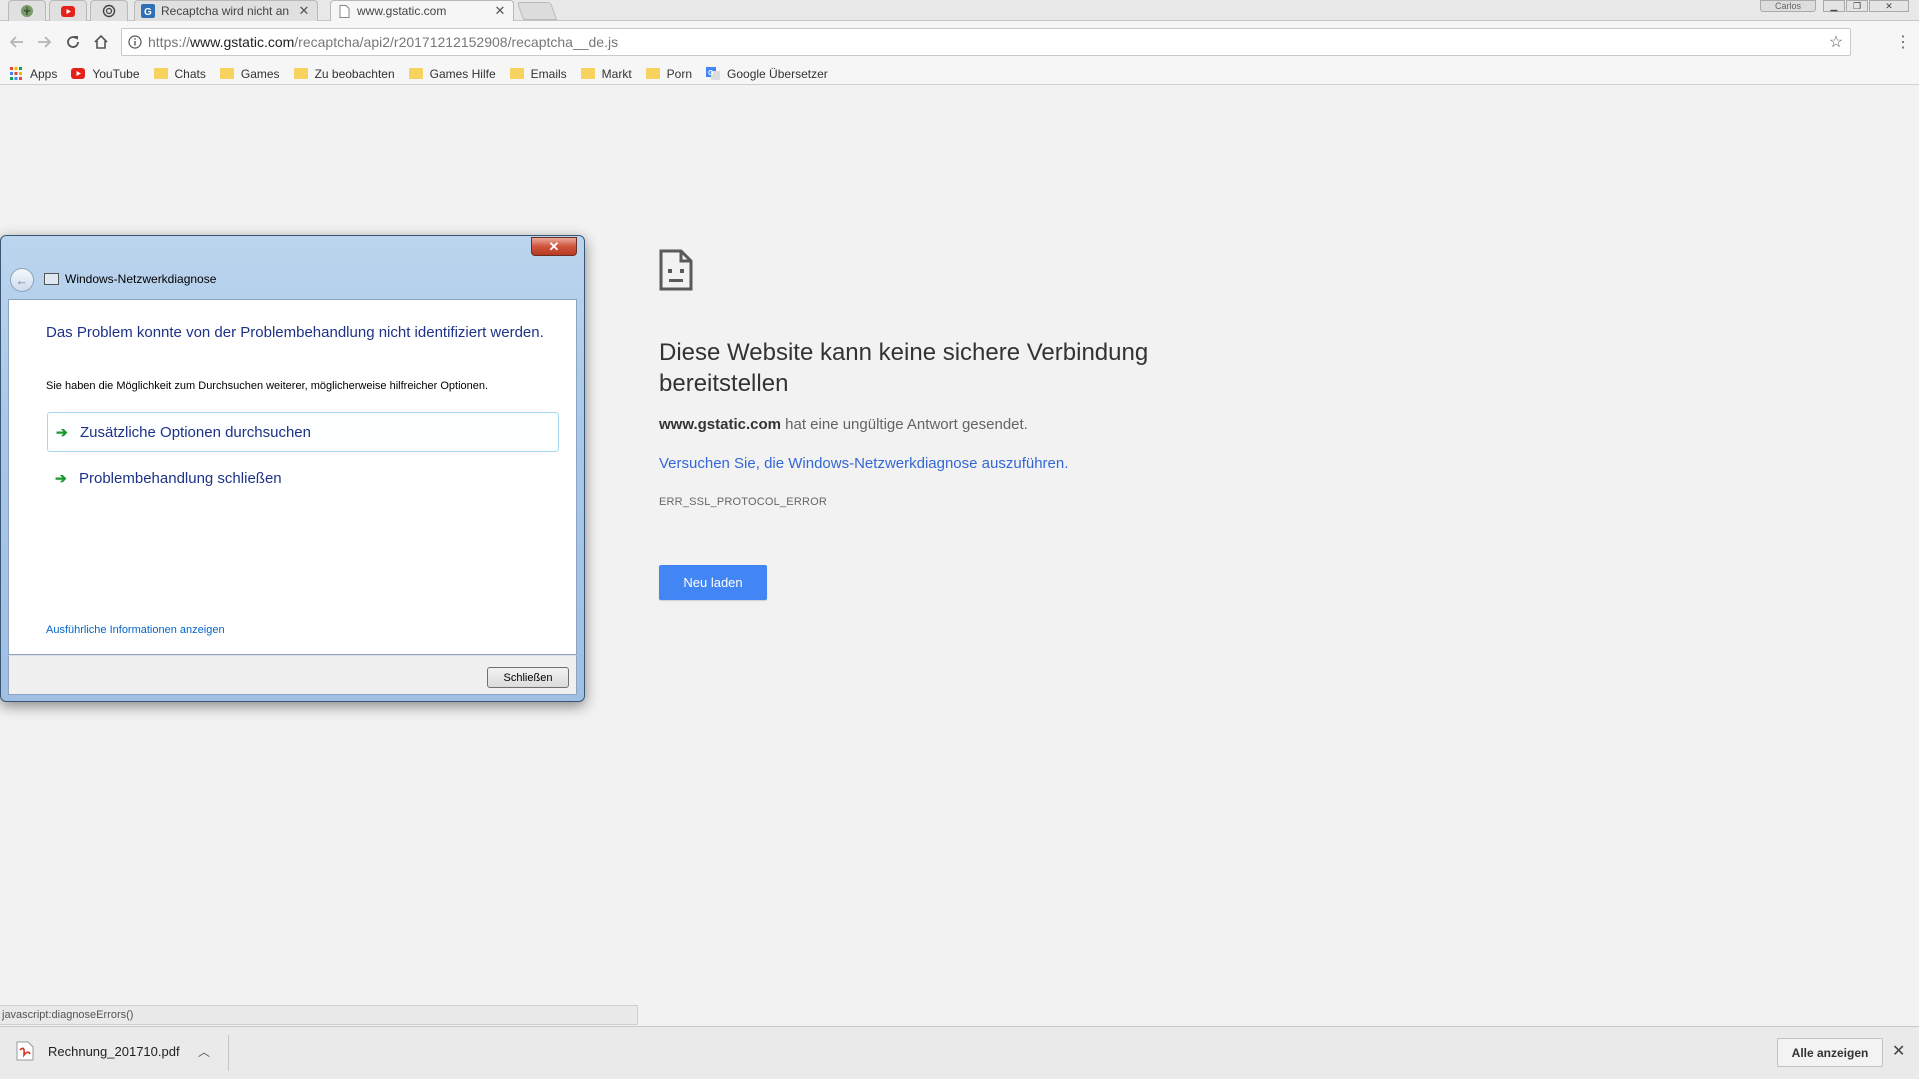 The width and height of the screenshot is (1919, 1079). I want to click on bookmark-folder-games: Games, so click(249, 73).